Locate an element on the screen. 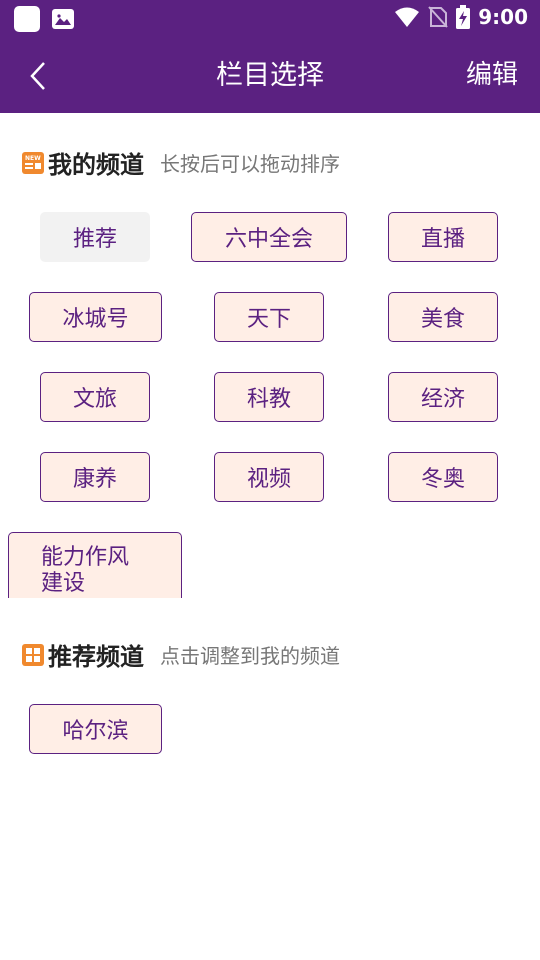 The width and height of the screenshot is (540, 960). my-channels-title: 我的频道 is located at coordinates (96, 165).